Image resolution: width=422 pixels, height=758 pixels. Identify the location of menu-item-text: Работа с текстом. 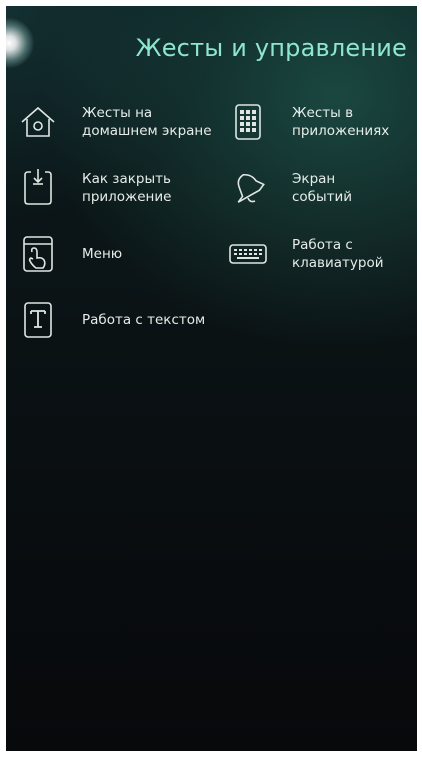
(121, 320).